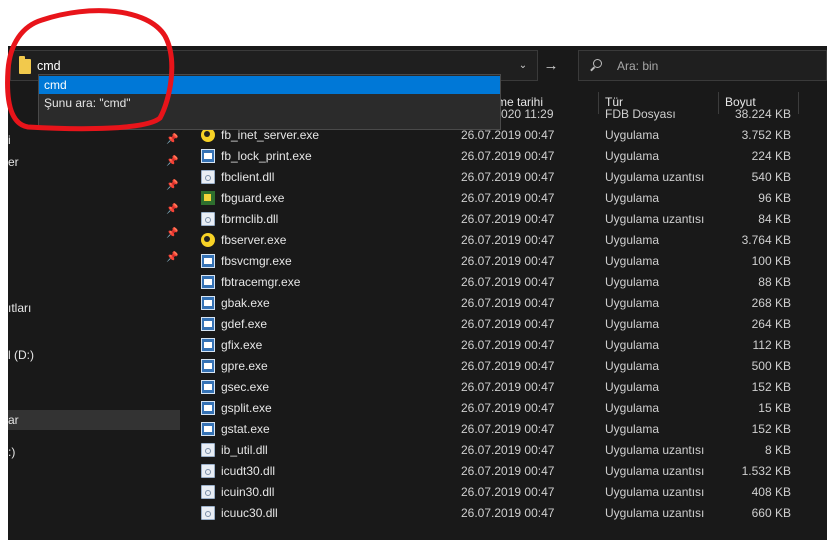 This screenshot has height=540, width=827. What do you see at coordinates (771, 303) in the screenshot?
I see `file-size: 268 KB` at bounding box center [771, 303].